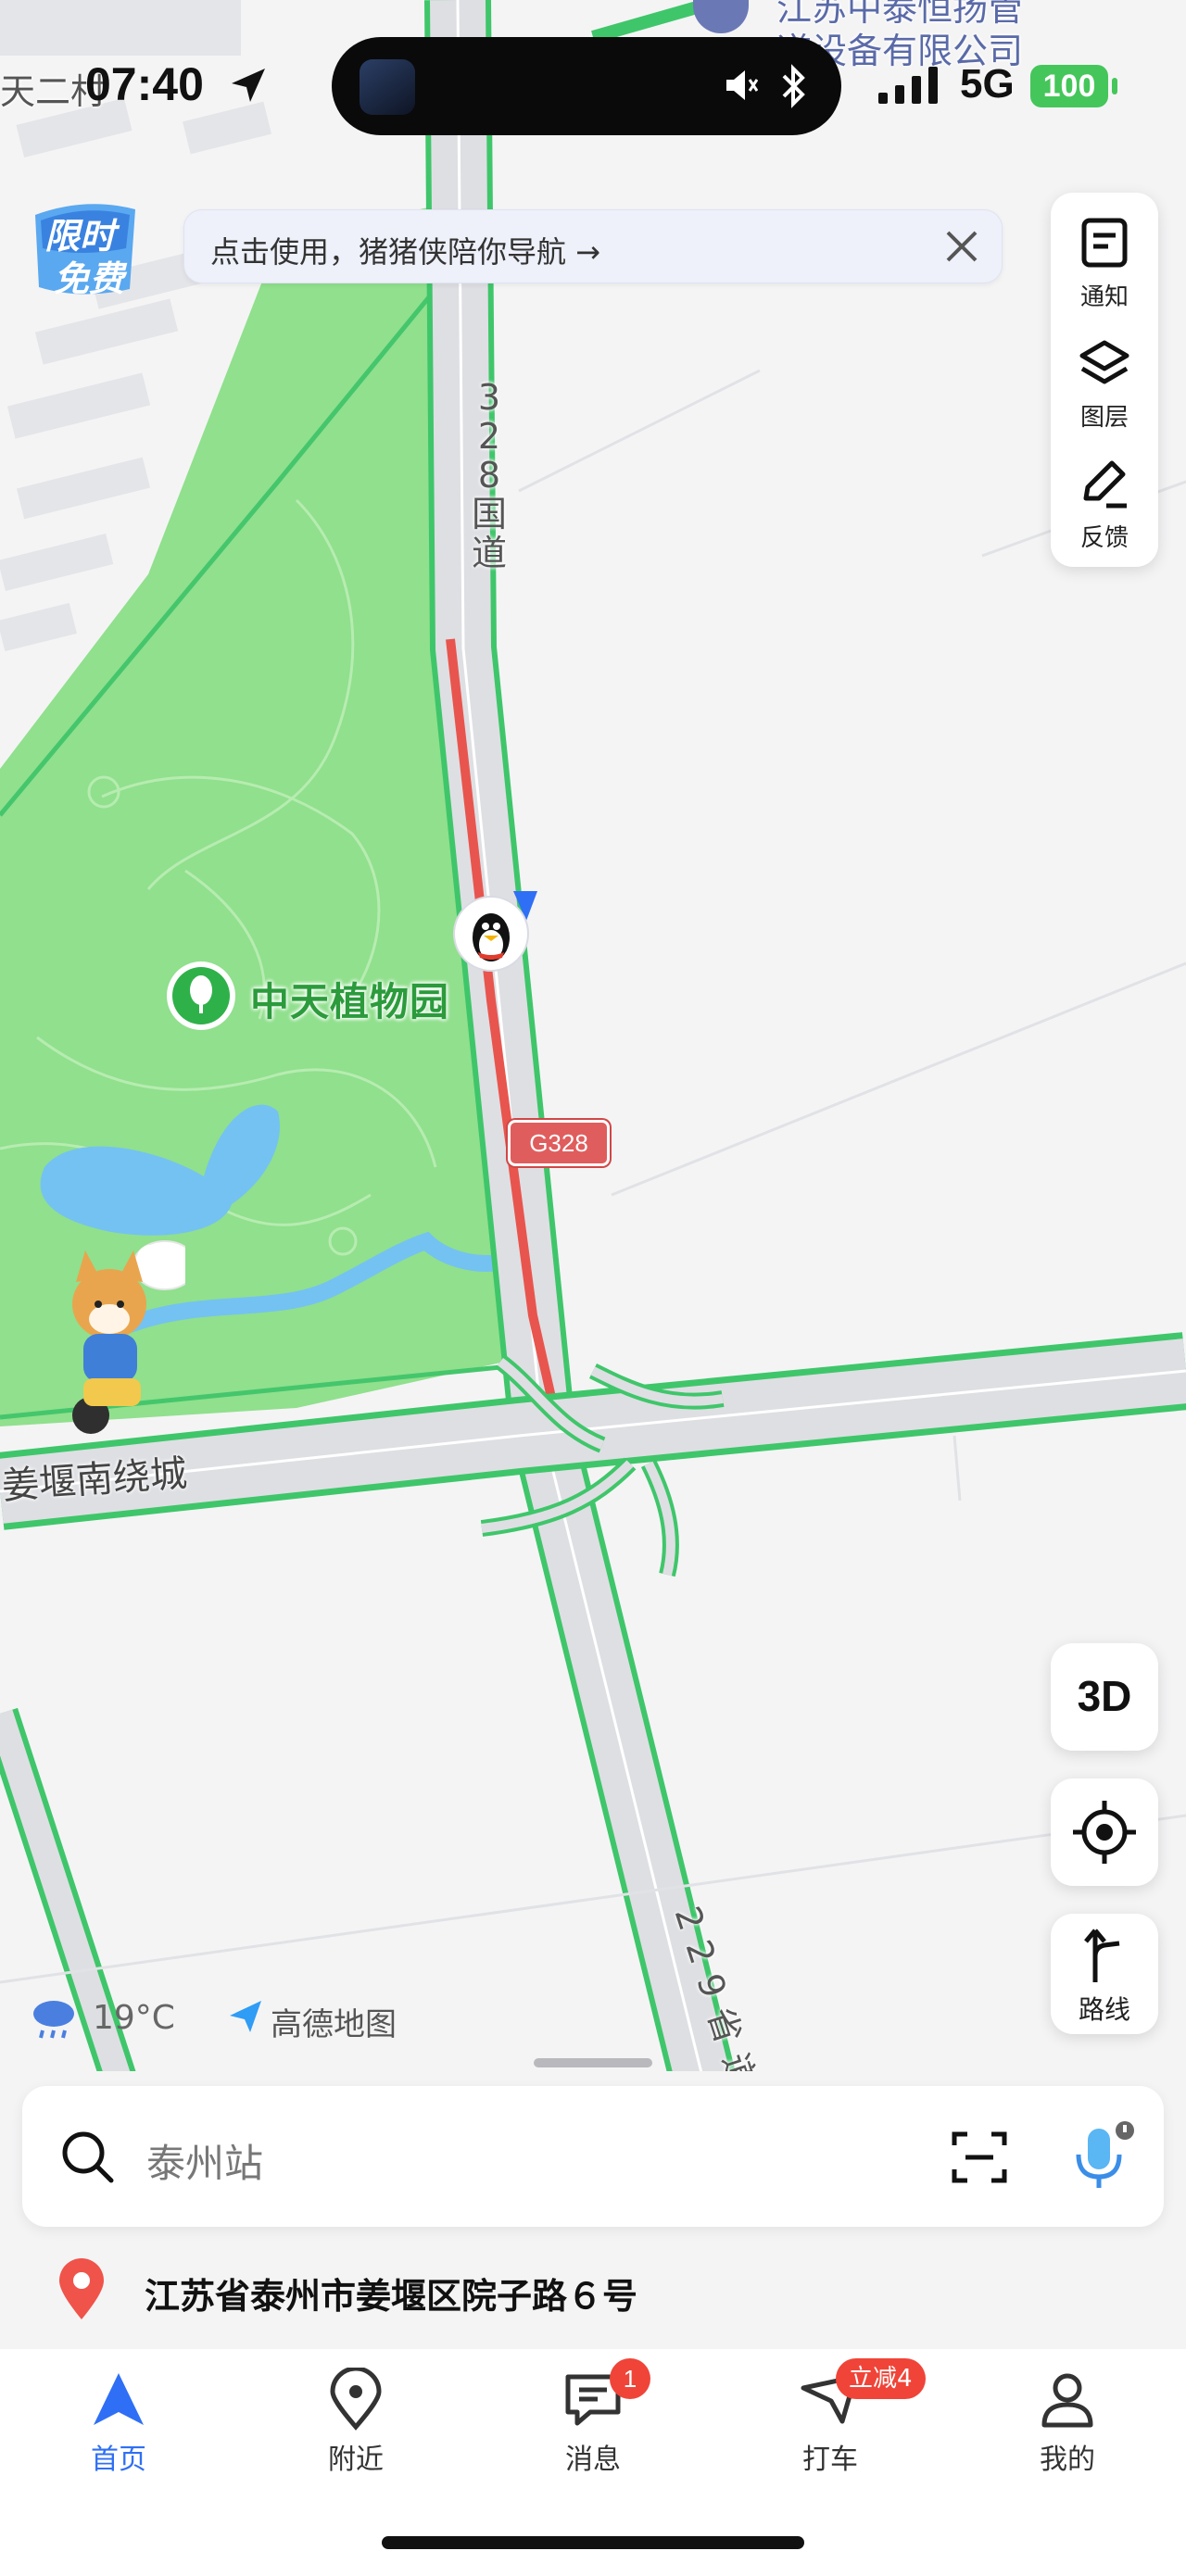 The height and width of the screenshot is (2576, 1186). I want to click on road-shield-g328: G328, so click(559, 1143).